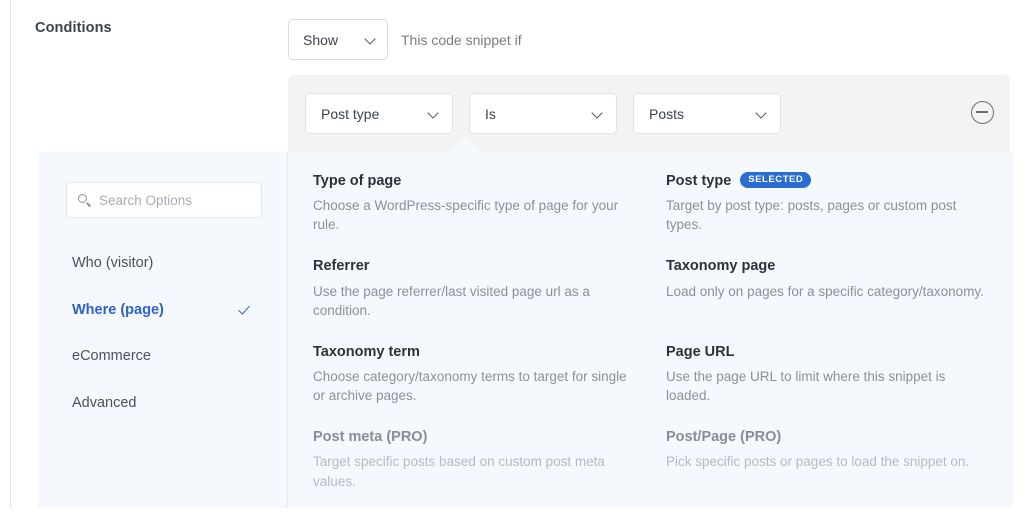 This screenshot has width=1024, height=514. I want to click on option-title-text: Page URL, so click(700, 351).